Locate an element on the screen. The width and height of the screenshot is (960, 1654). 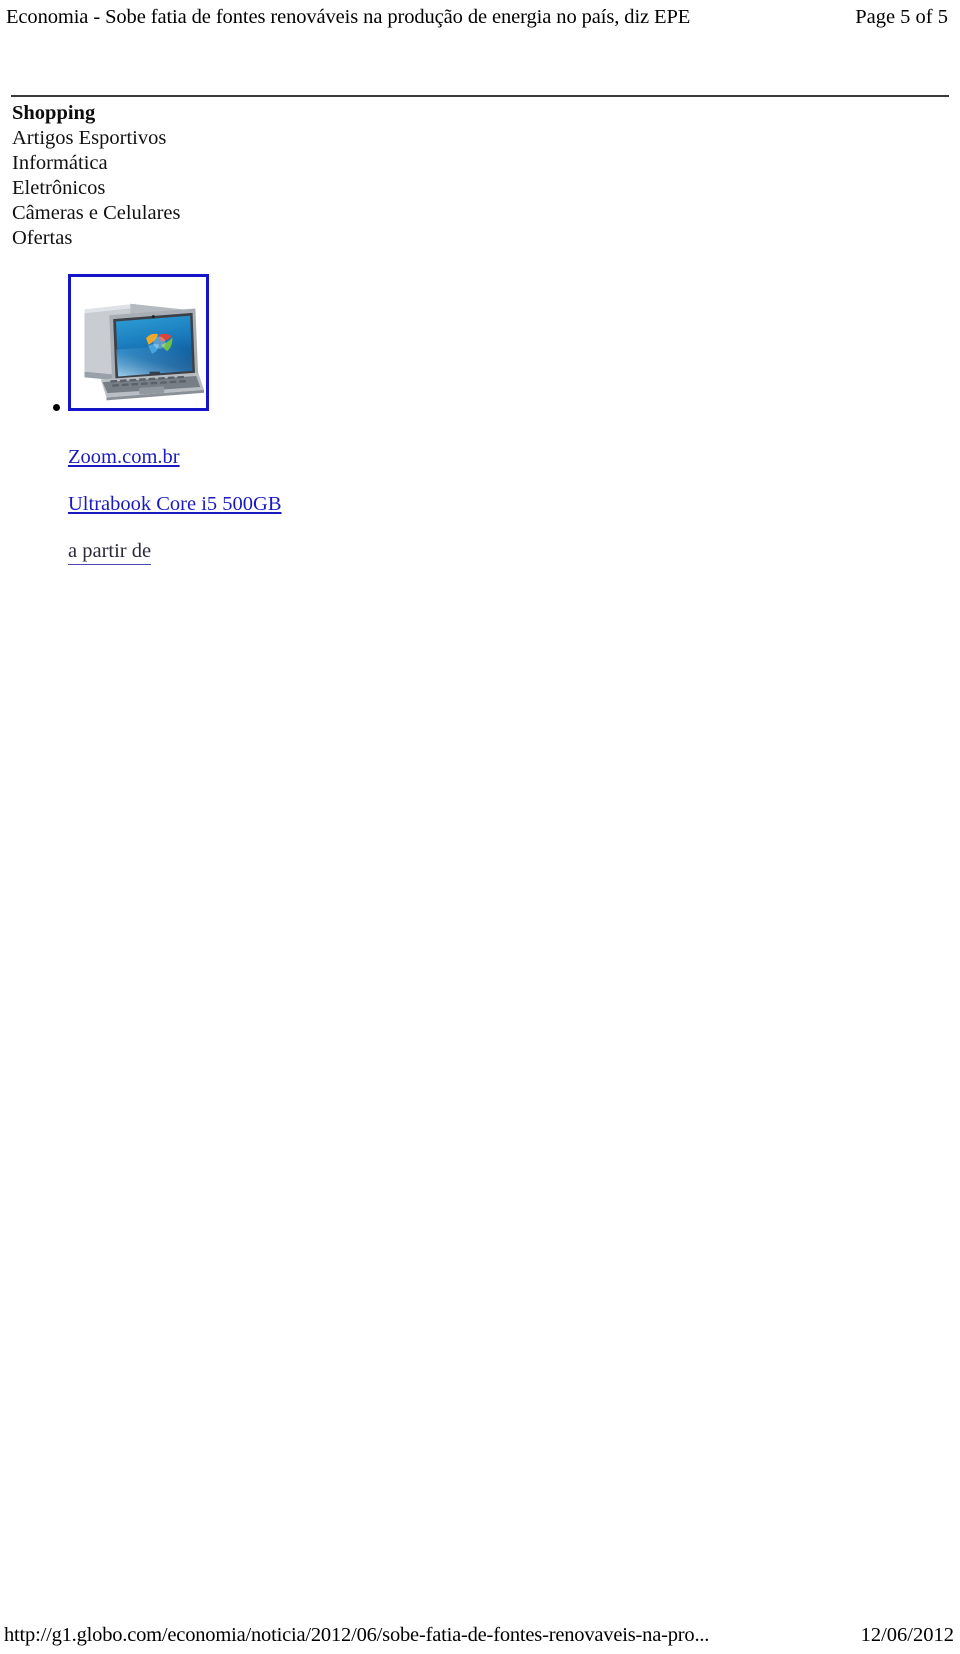
sidebar-item-label: Informática is located at coordinates (60, 163).